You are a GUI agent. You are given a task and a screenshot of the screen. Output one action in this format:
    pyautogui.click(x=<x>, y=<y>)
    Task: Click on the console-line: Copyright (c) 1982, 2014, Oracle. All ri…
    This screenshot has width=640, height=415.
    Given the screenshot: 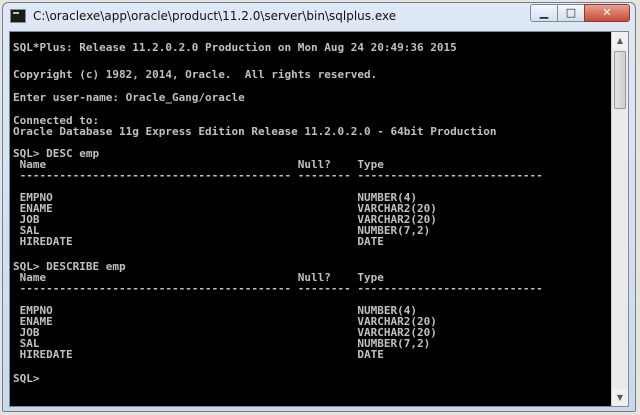 What is the action you would take?
    pyautogui.click(x=195, y=74)
    